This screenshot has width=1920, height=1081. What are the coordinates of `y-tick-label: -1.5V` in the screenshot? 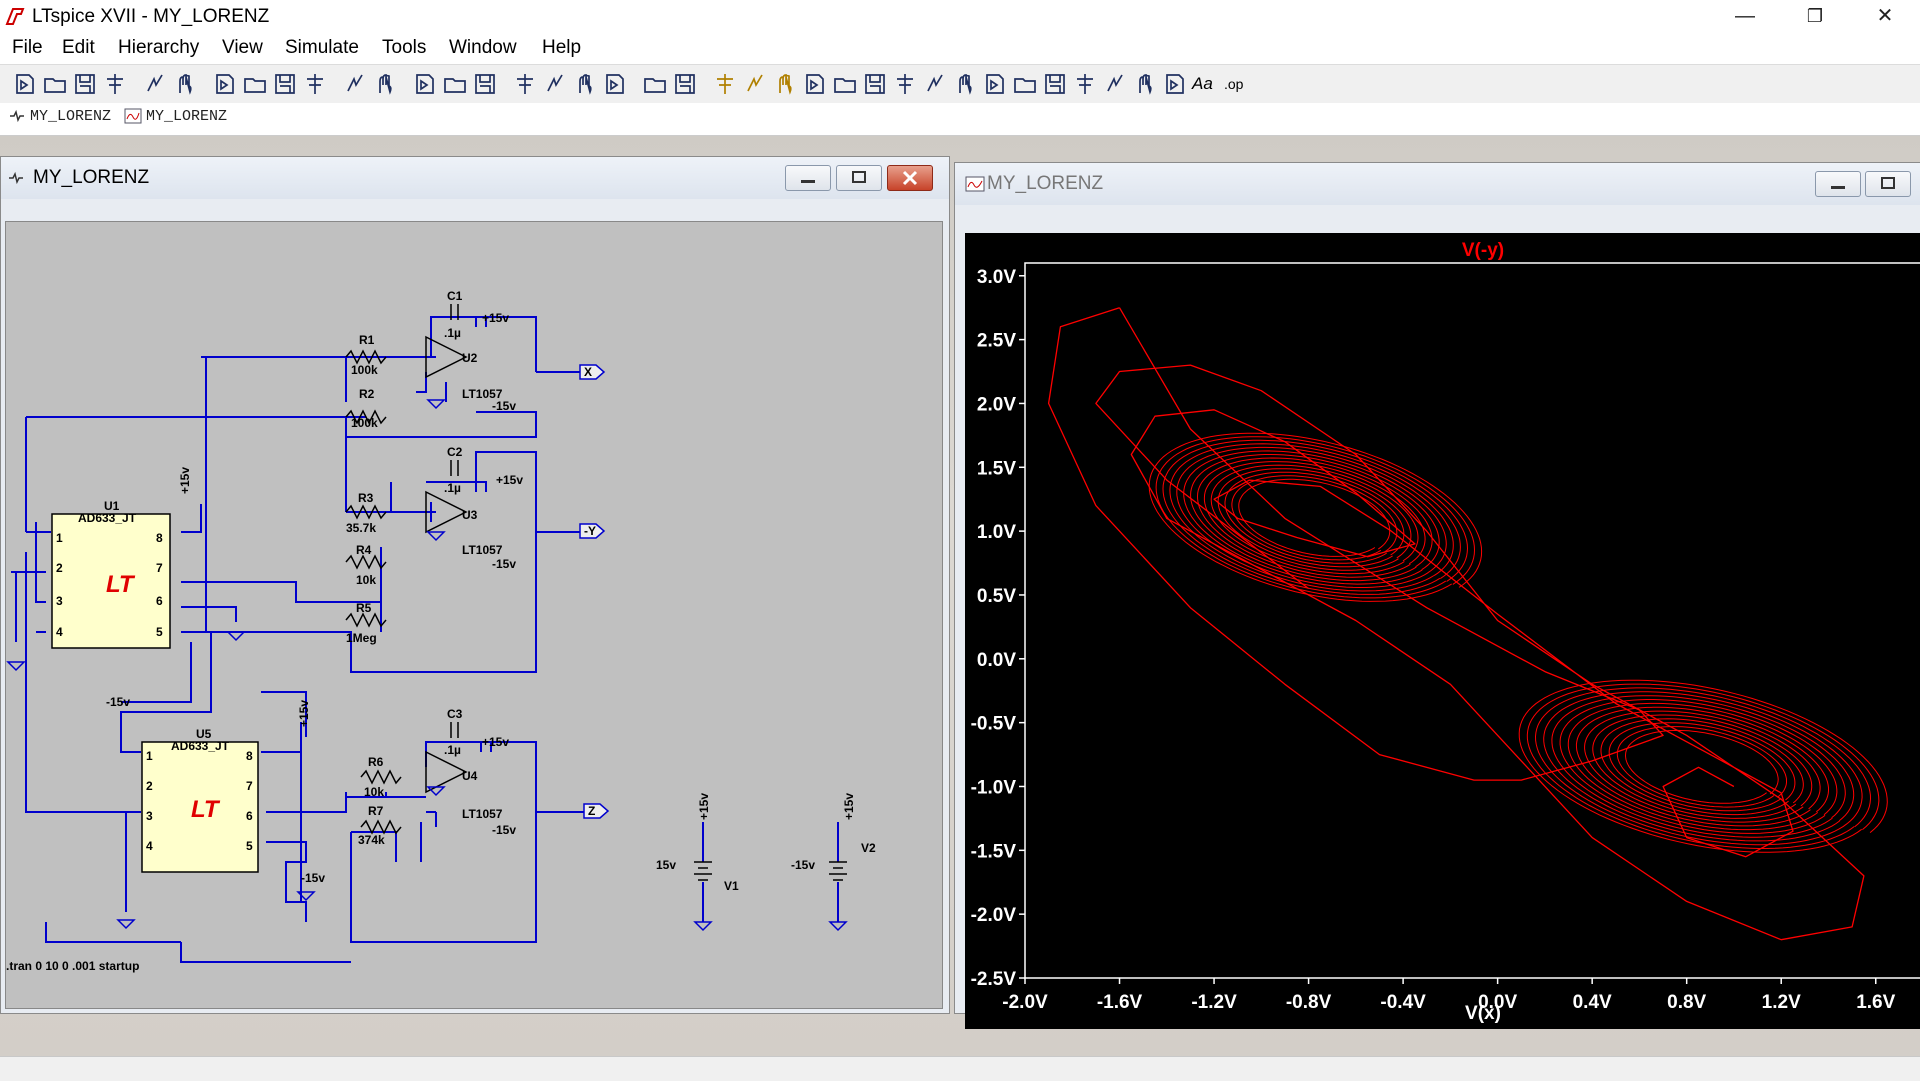 It's located at (994, 851).